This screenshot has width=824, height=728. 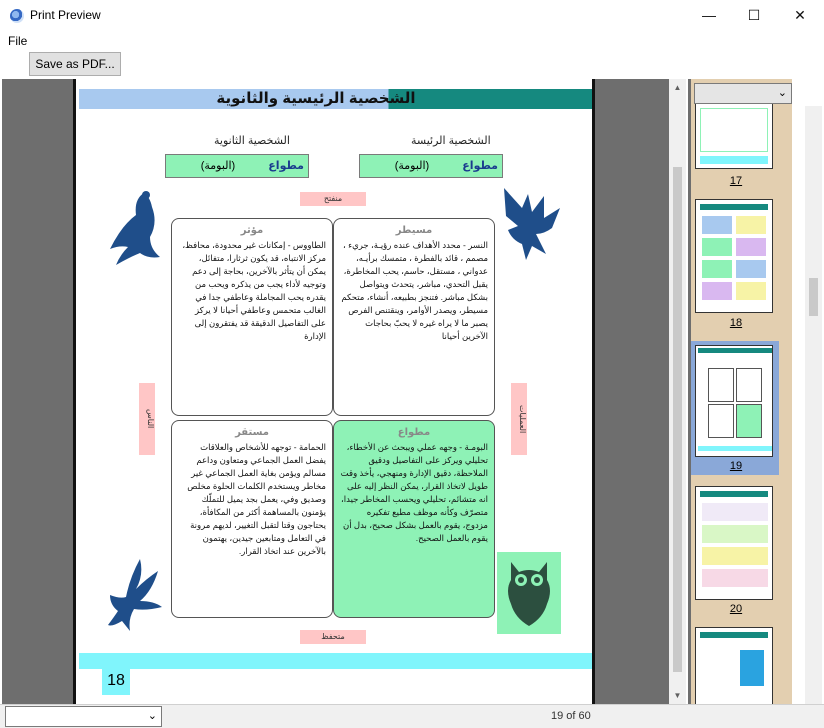 What do you see at coordinates (17, 16) in the screenshot?
I see `app-icon` at bounding box center [17, 16].